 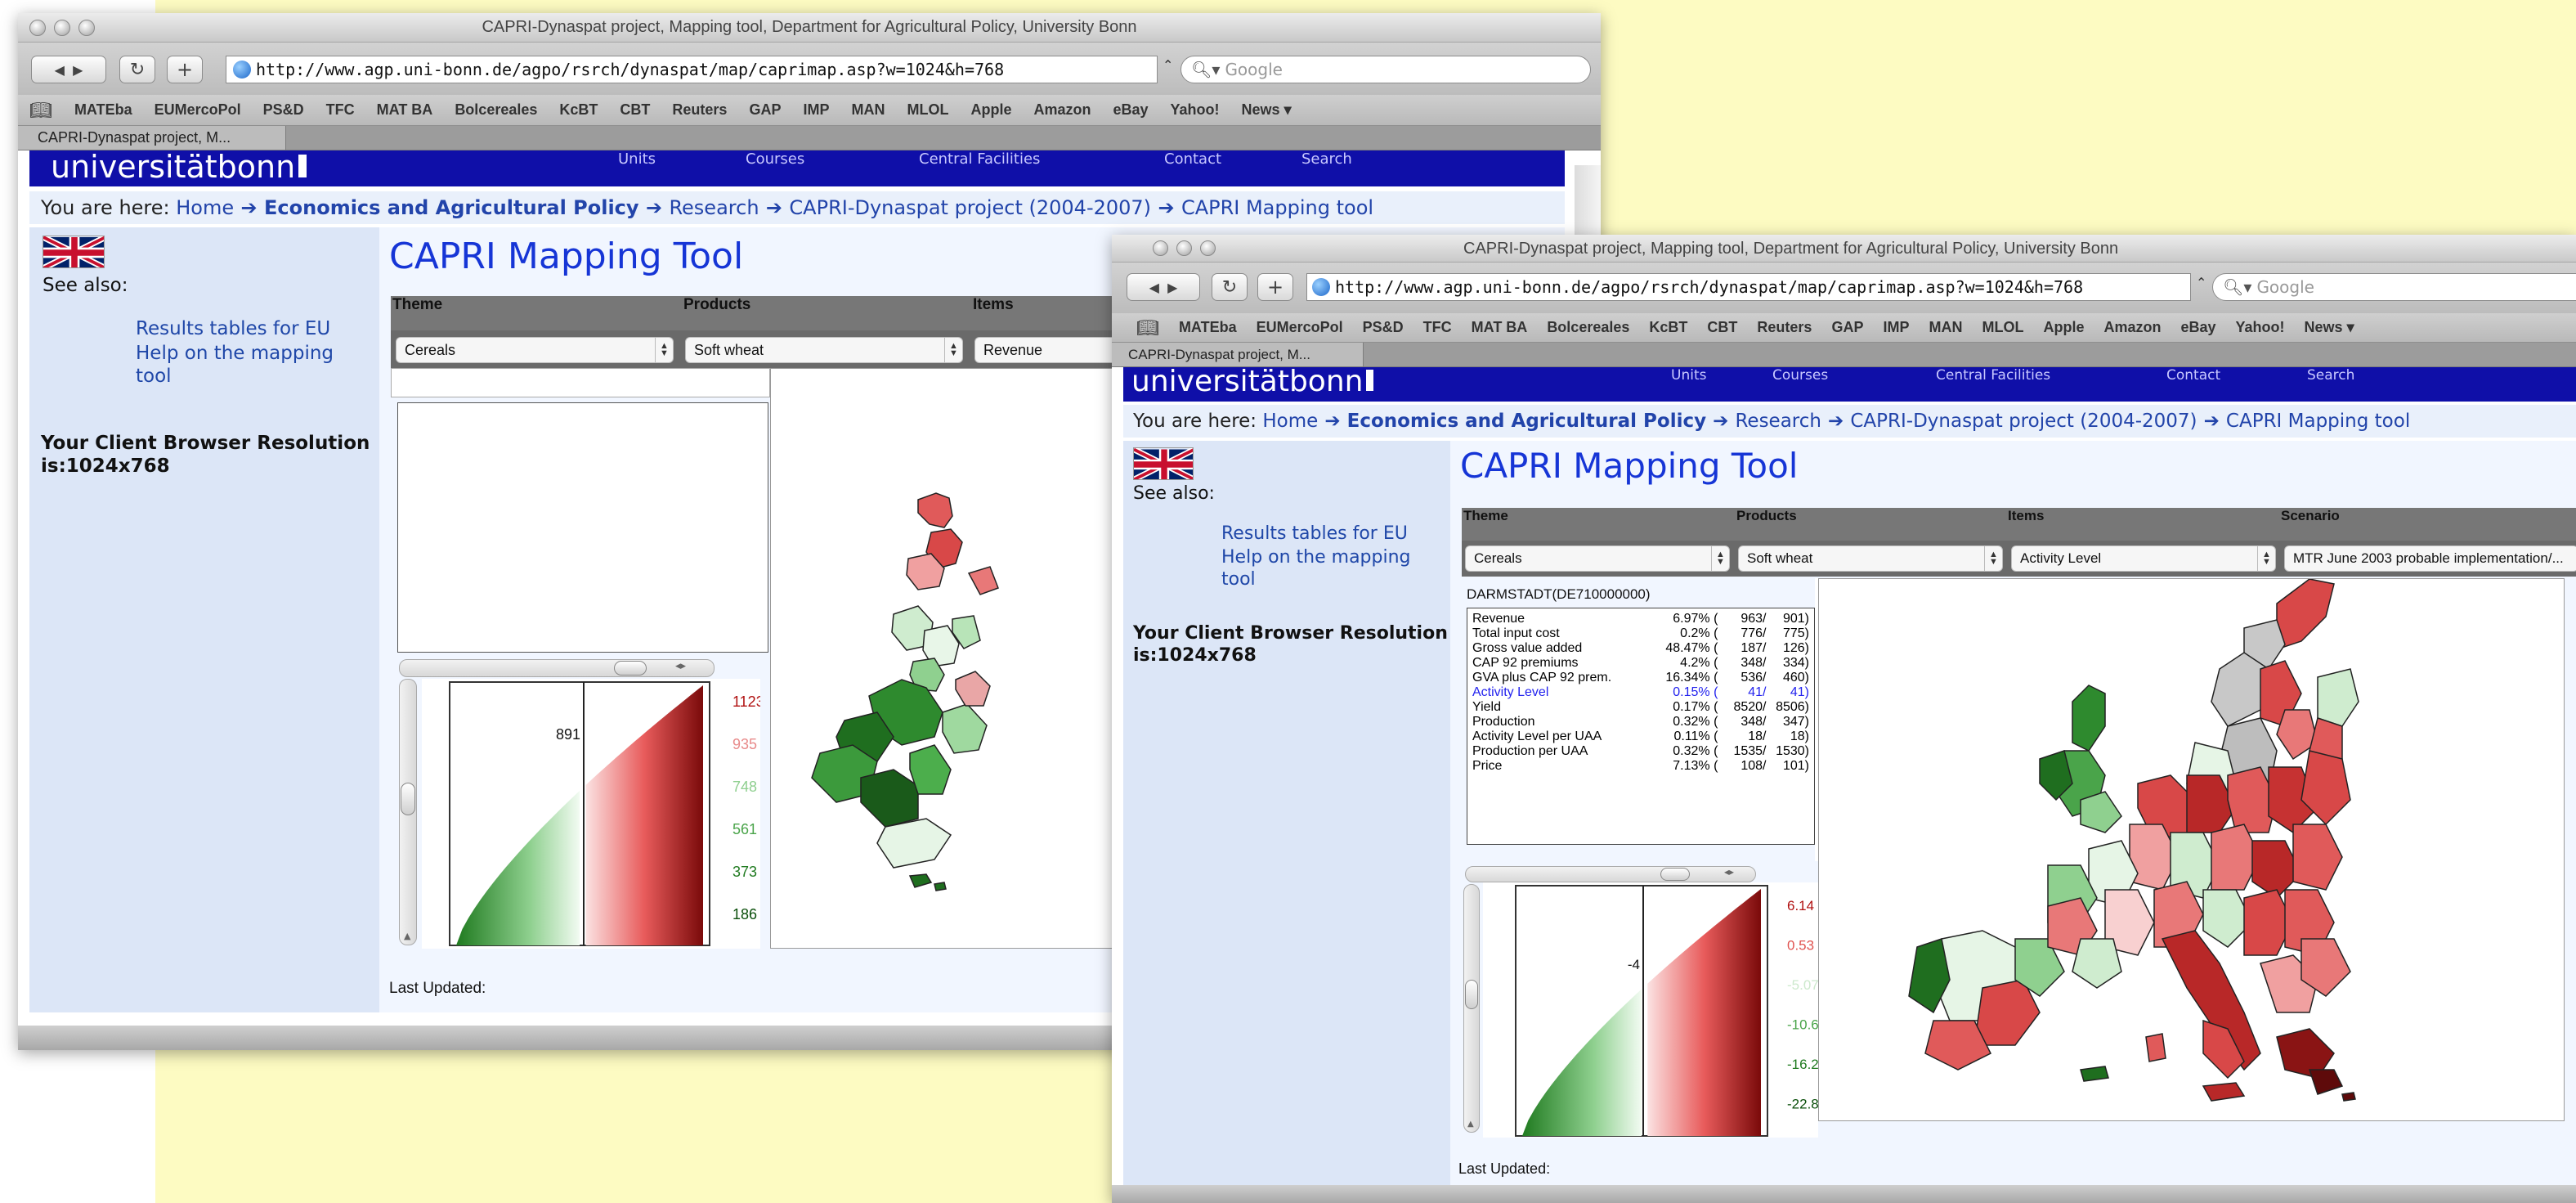 What do you see at coordinates (1160, 248) in the screenshot?
I see `close-window-button` at bounding box center [1160, 248].